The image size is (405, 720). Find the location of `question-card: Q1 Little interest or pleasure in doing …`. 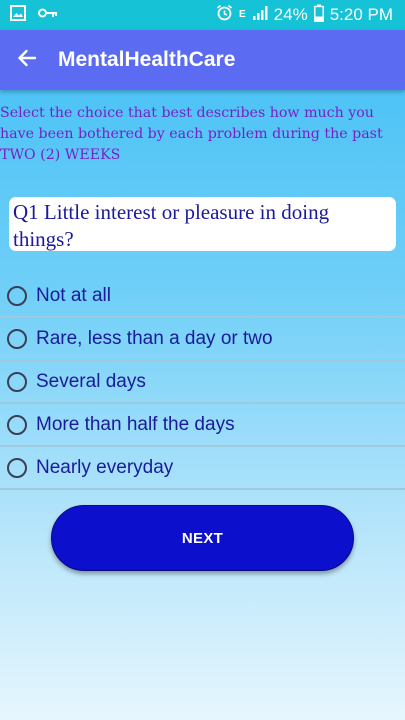

question-card: Q1 Little interest or pleasure in doing … is located at coordinates (202, 224).